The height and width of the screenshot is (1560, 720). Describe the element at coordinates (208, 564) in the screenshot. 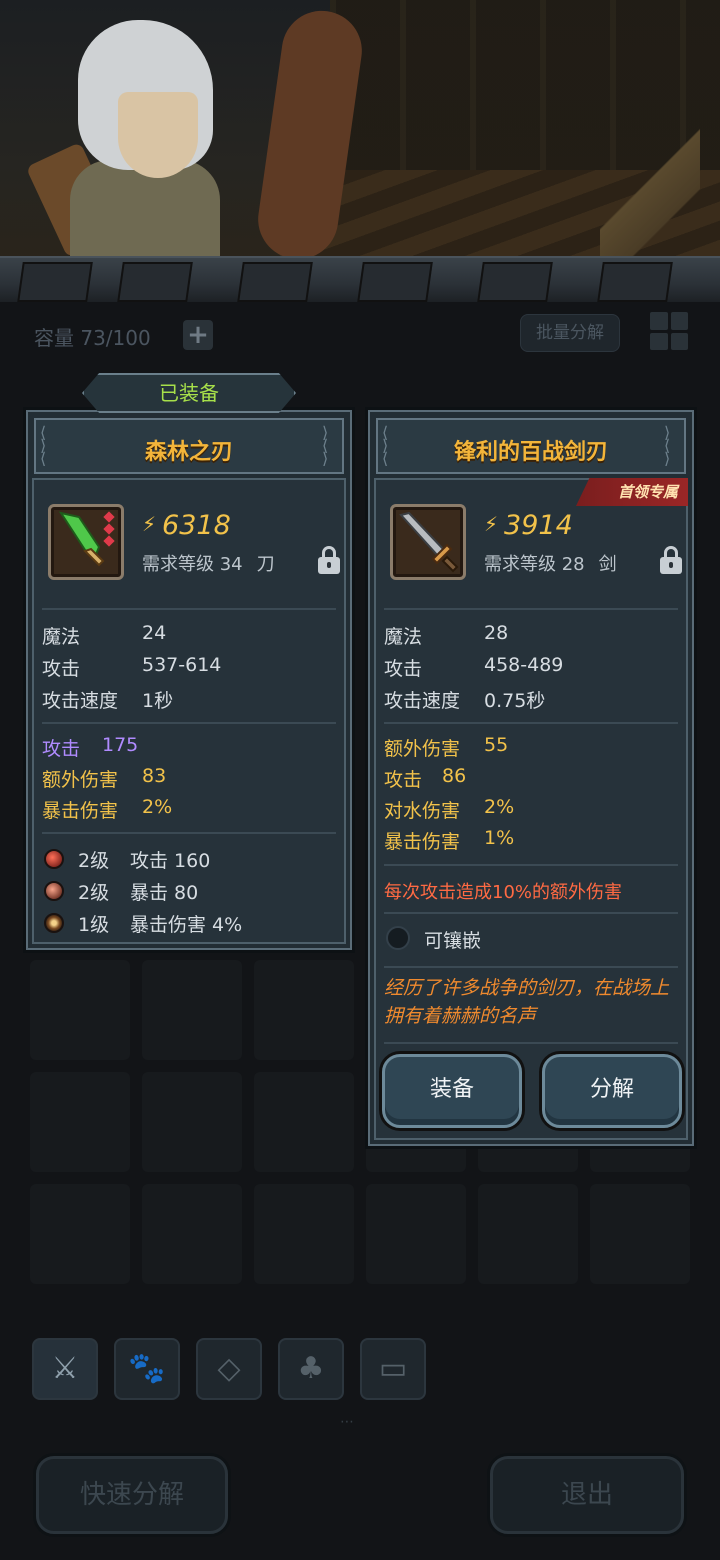

I see `item-requirement: 需求等级 34 刀` at that location.